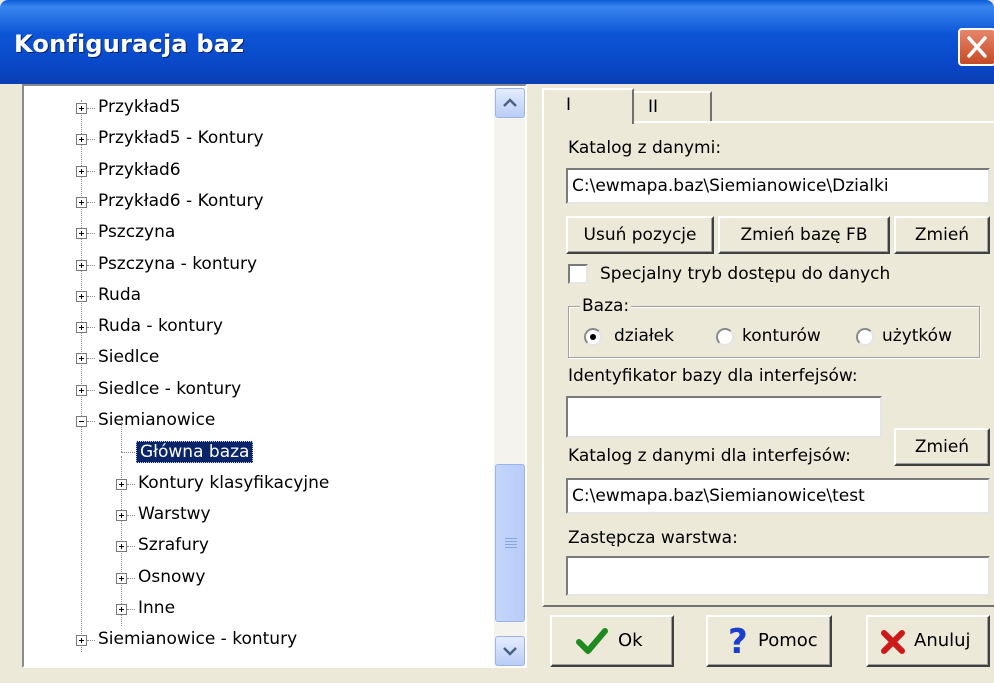 The width and height of the screenshot is (994, 683). Describe the element at coordinates (709, 456) in the screenshot. I see `iface-dir-label: Katalog z danymi dla interfejsów:` at that location.